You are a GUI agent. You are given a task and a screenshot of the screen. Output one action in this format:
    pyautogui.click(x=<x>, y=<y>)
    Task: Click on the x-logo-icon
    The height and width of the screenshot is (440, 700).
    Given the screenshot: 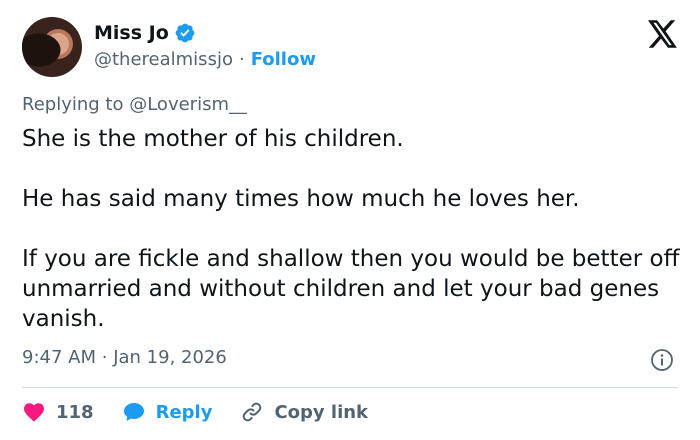 What is the action you would take?
    pyautogui.click(x=663, y=34)
    